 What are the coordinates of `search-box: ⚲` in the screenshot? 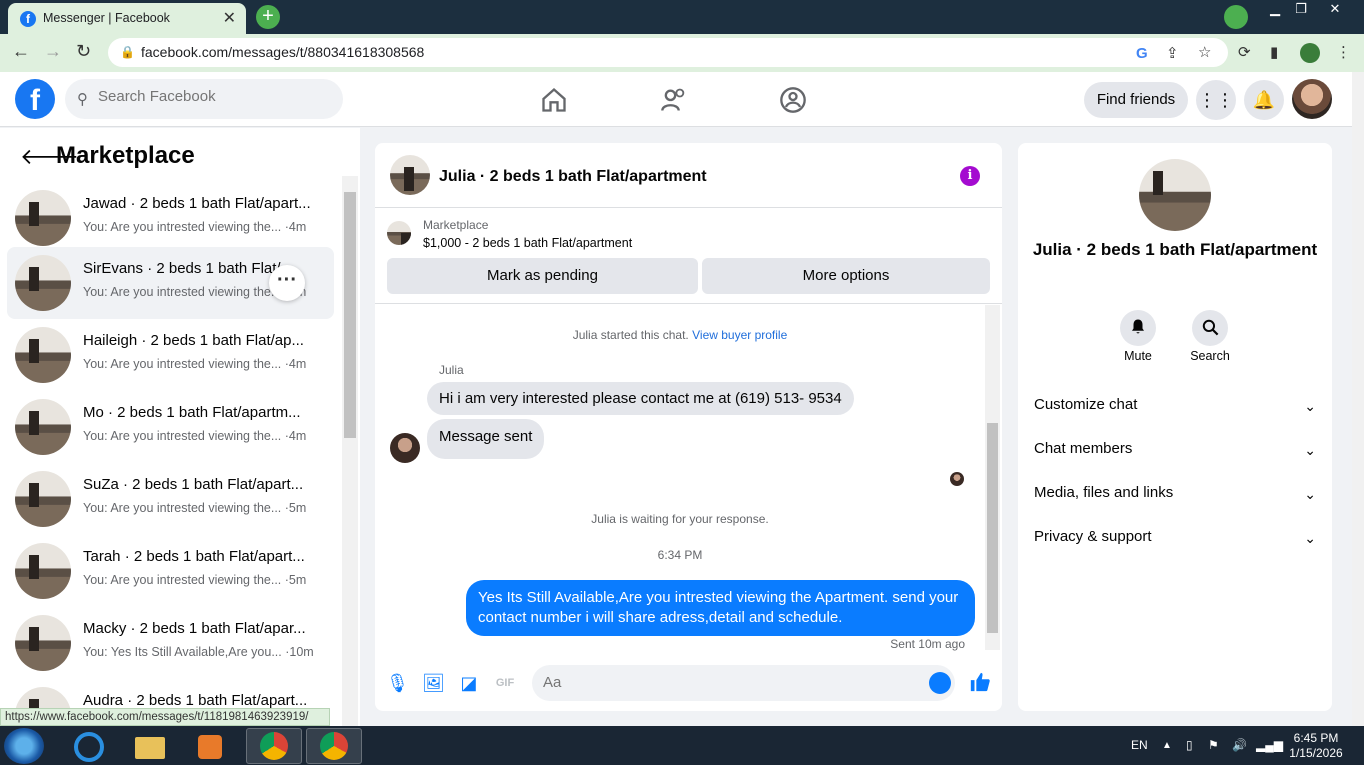 It's located at (204, 99).